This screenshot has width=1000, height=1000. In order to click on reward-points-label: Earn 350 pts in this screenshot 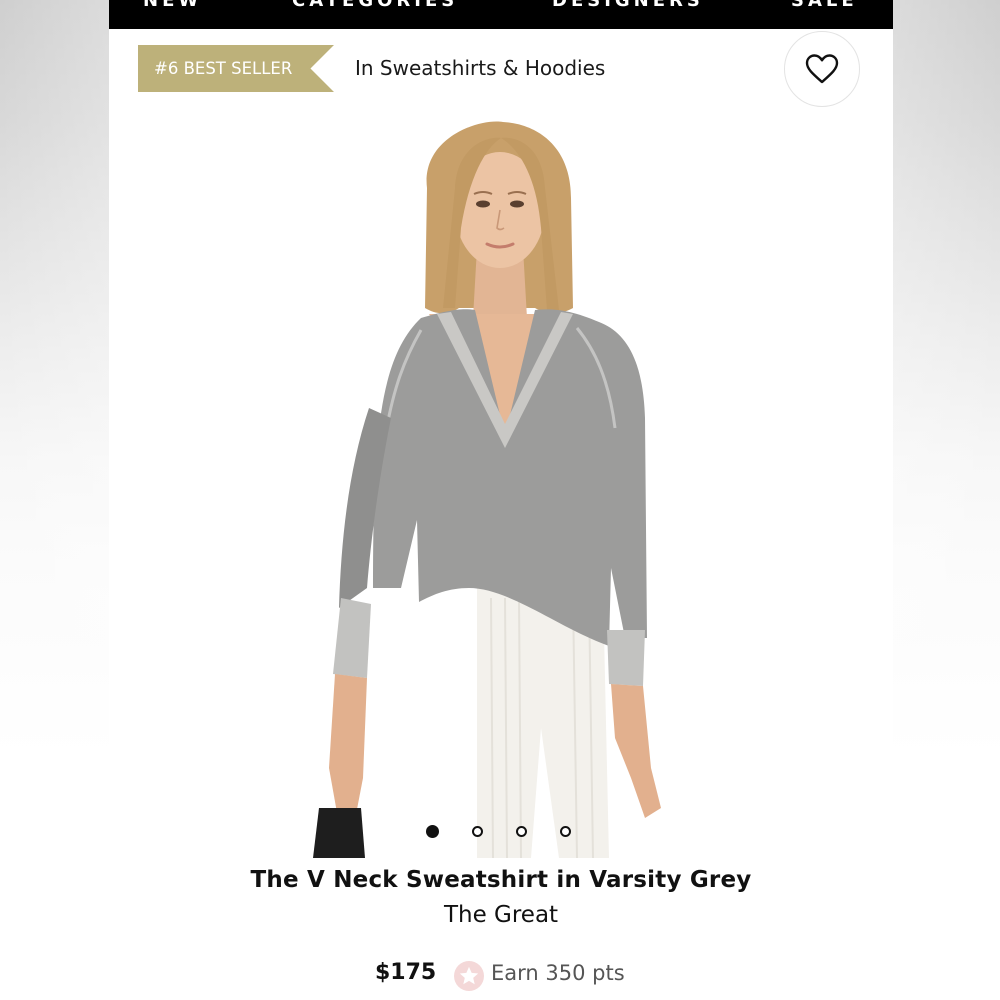, I will do `click(558, 973)`.